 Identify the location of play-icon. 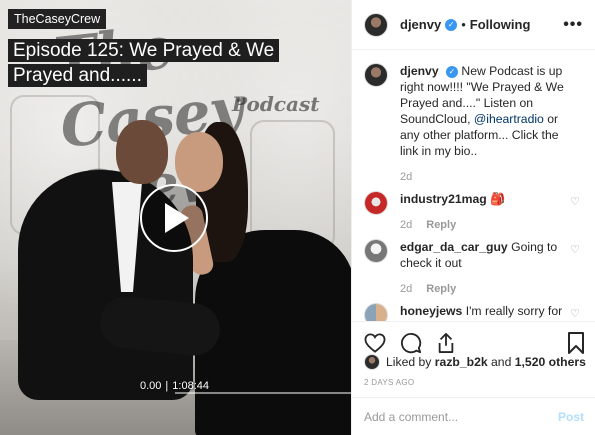
(177, 218).